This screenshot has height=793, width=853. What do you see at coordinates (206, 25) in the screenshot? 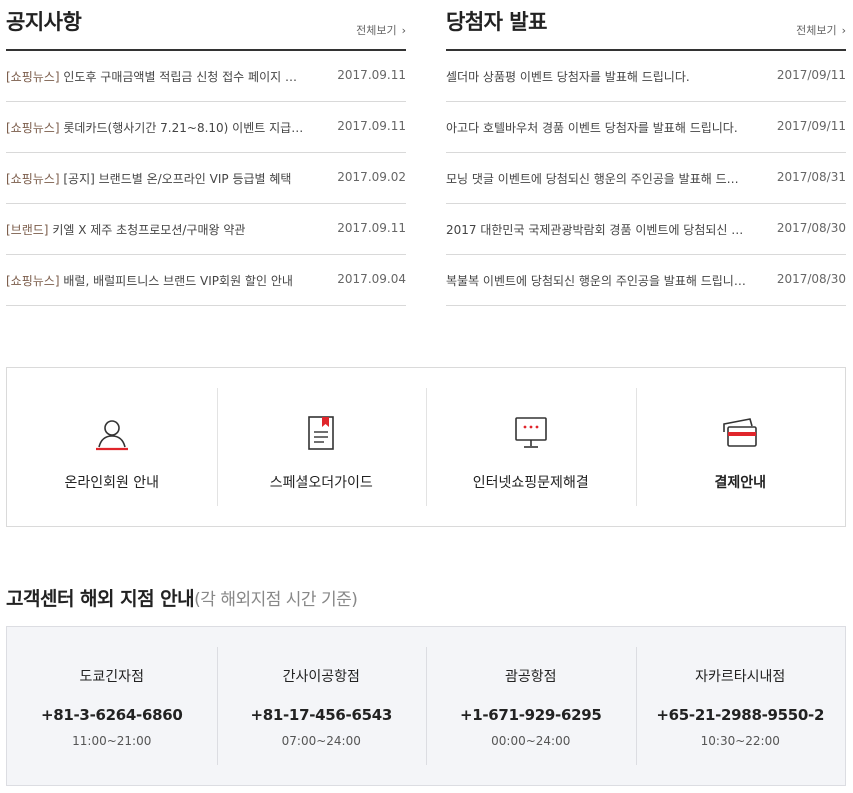
I see `notice-header: 공지사항 전체보기 ›` at bounding box center [206, 25].